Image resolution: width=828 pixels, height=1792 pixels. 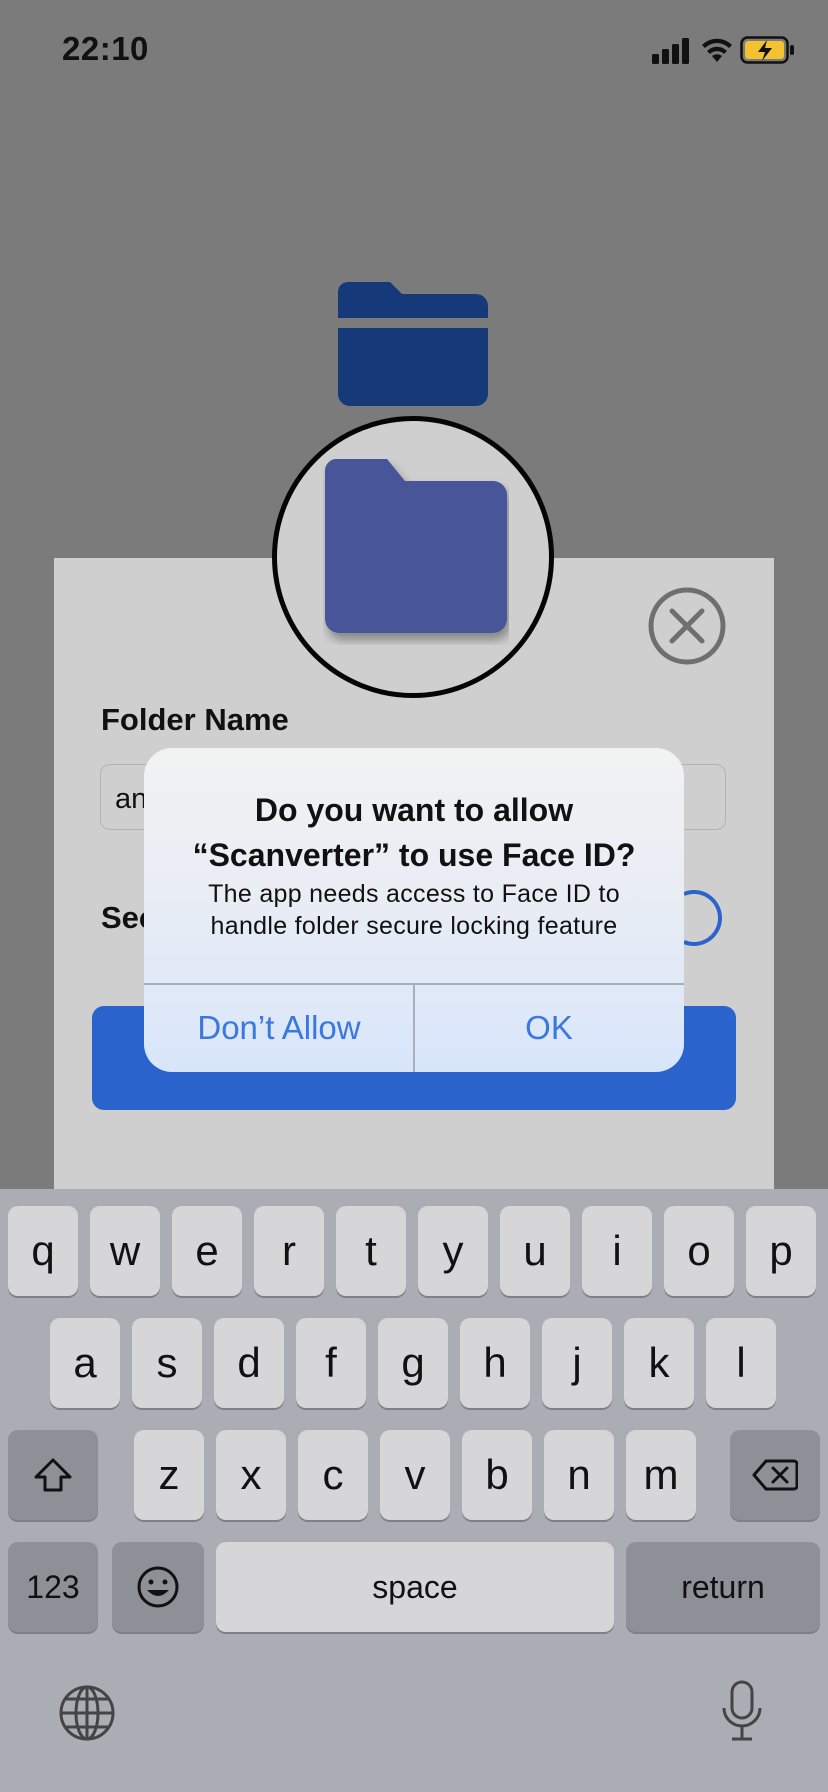 I want to click on signal-icon, so click(x=670, y=51).